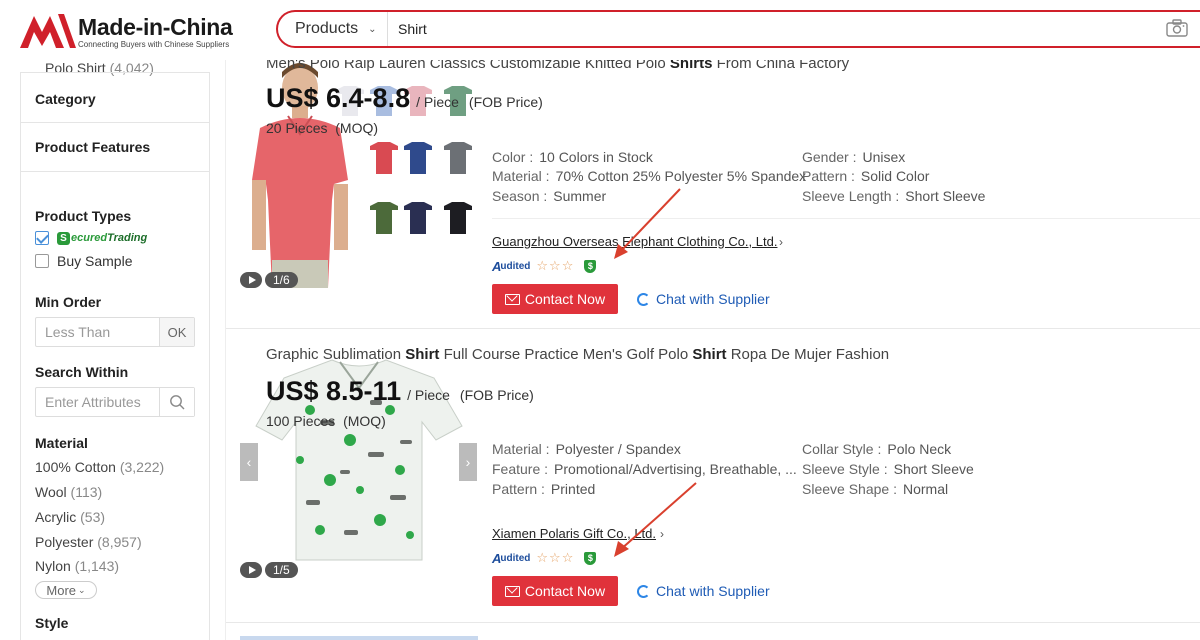 The width and height of the screenshot is (1200, 640). What do you see at coordinates (336, 354) in the screenshot?
I see `title-text: Graphic Sublimation` at bounding box center [336, 354].